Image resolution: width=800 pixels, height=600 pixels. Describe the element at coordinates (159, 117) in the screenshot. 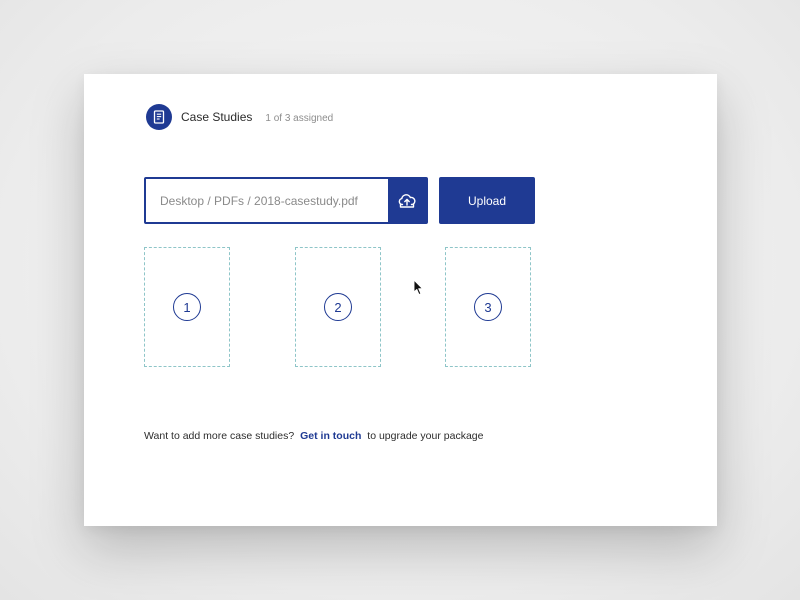

I see `book-icon` at that location.